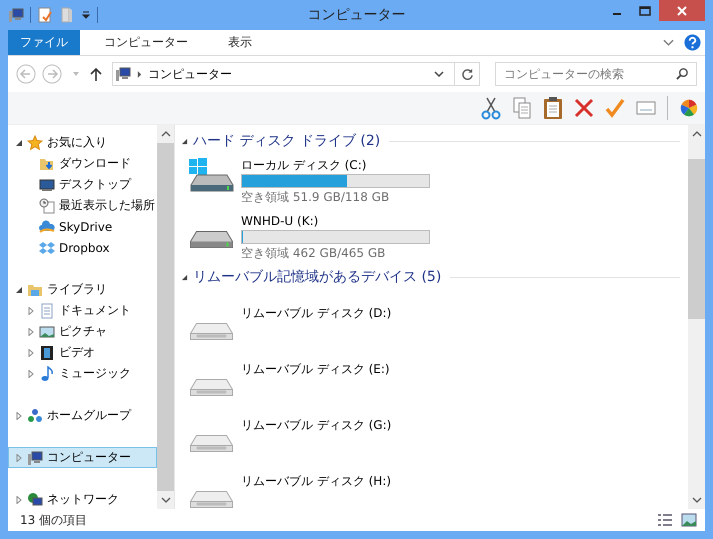 This screenshot has height=539, width=713. Describe the element at coordinates (82, 457) in the screenshot. I see `nav-item: コンピューター` at that location.